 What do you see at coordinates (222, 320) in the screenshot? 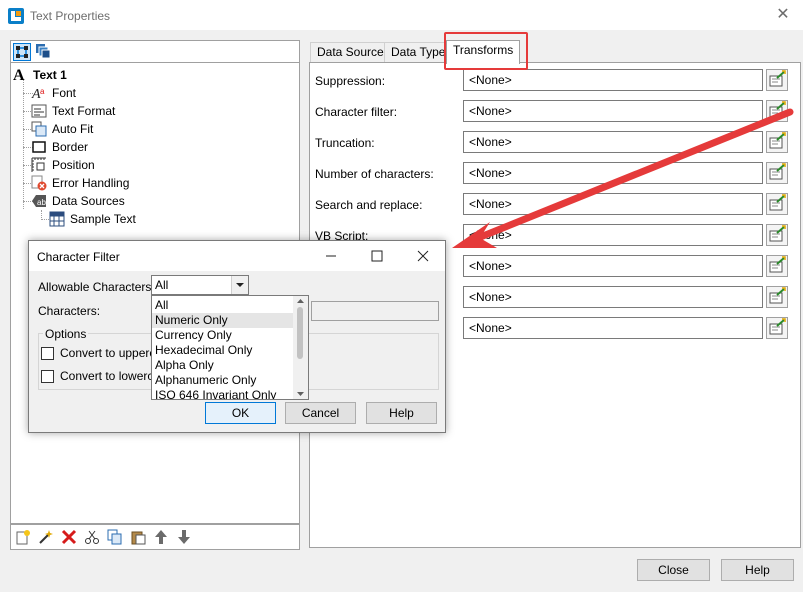
I see `option-numeric-only: Numeric Only` at bounding box center [222, 320].